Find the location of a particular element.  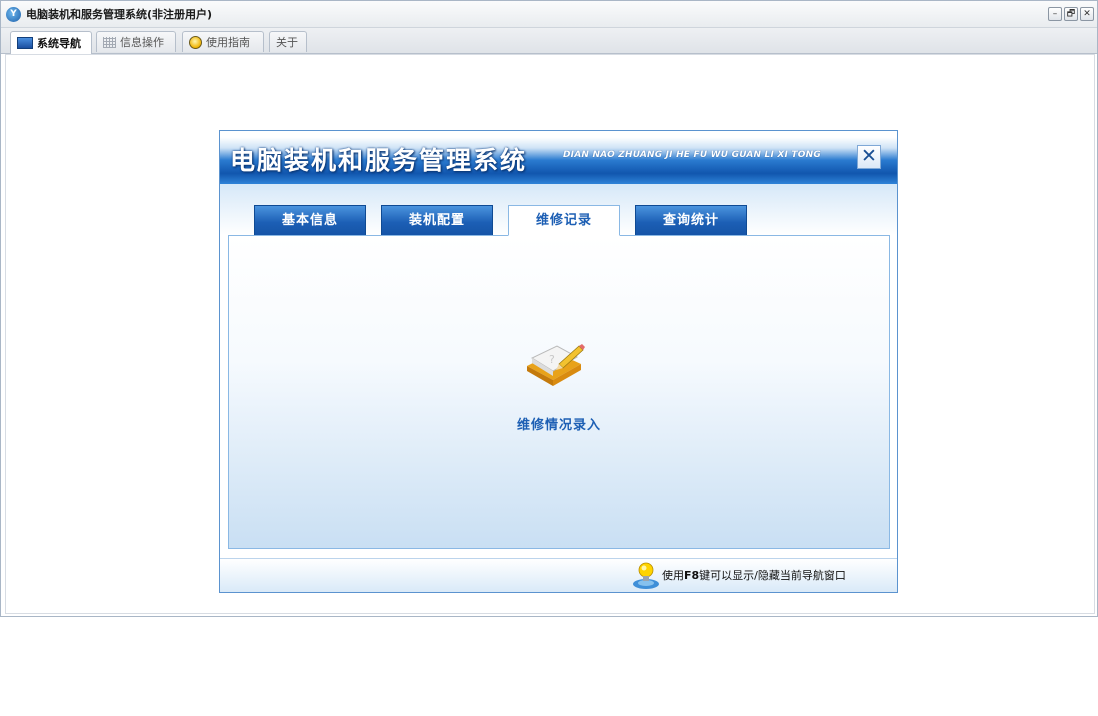

footer-hint-text: 使用F8键可以显示/隐藏当前导航窗口 is located at coordinates (754, 575).